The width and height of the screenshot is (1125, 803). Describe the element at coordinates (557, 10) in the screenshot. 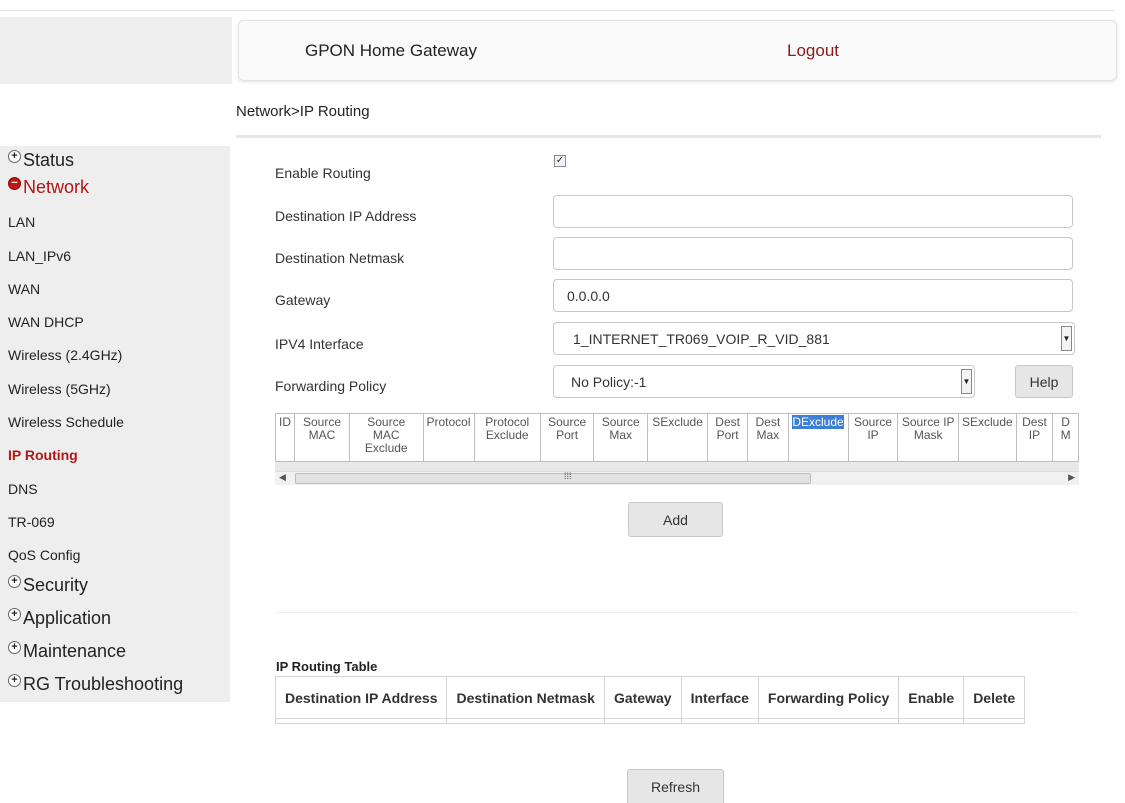

I see `top-divider` at that location.